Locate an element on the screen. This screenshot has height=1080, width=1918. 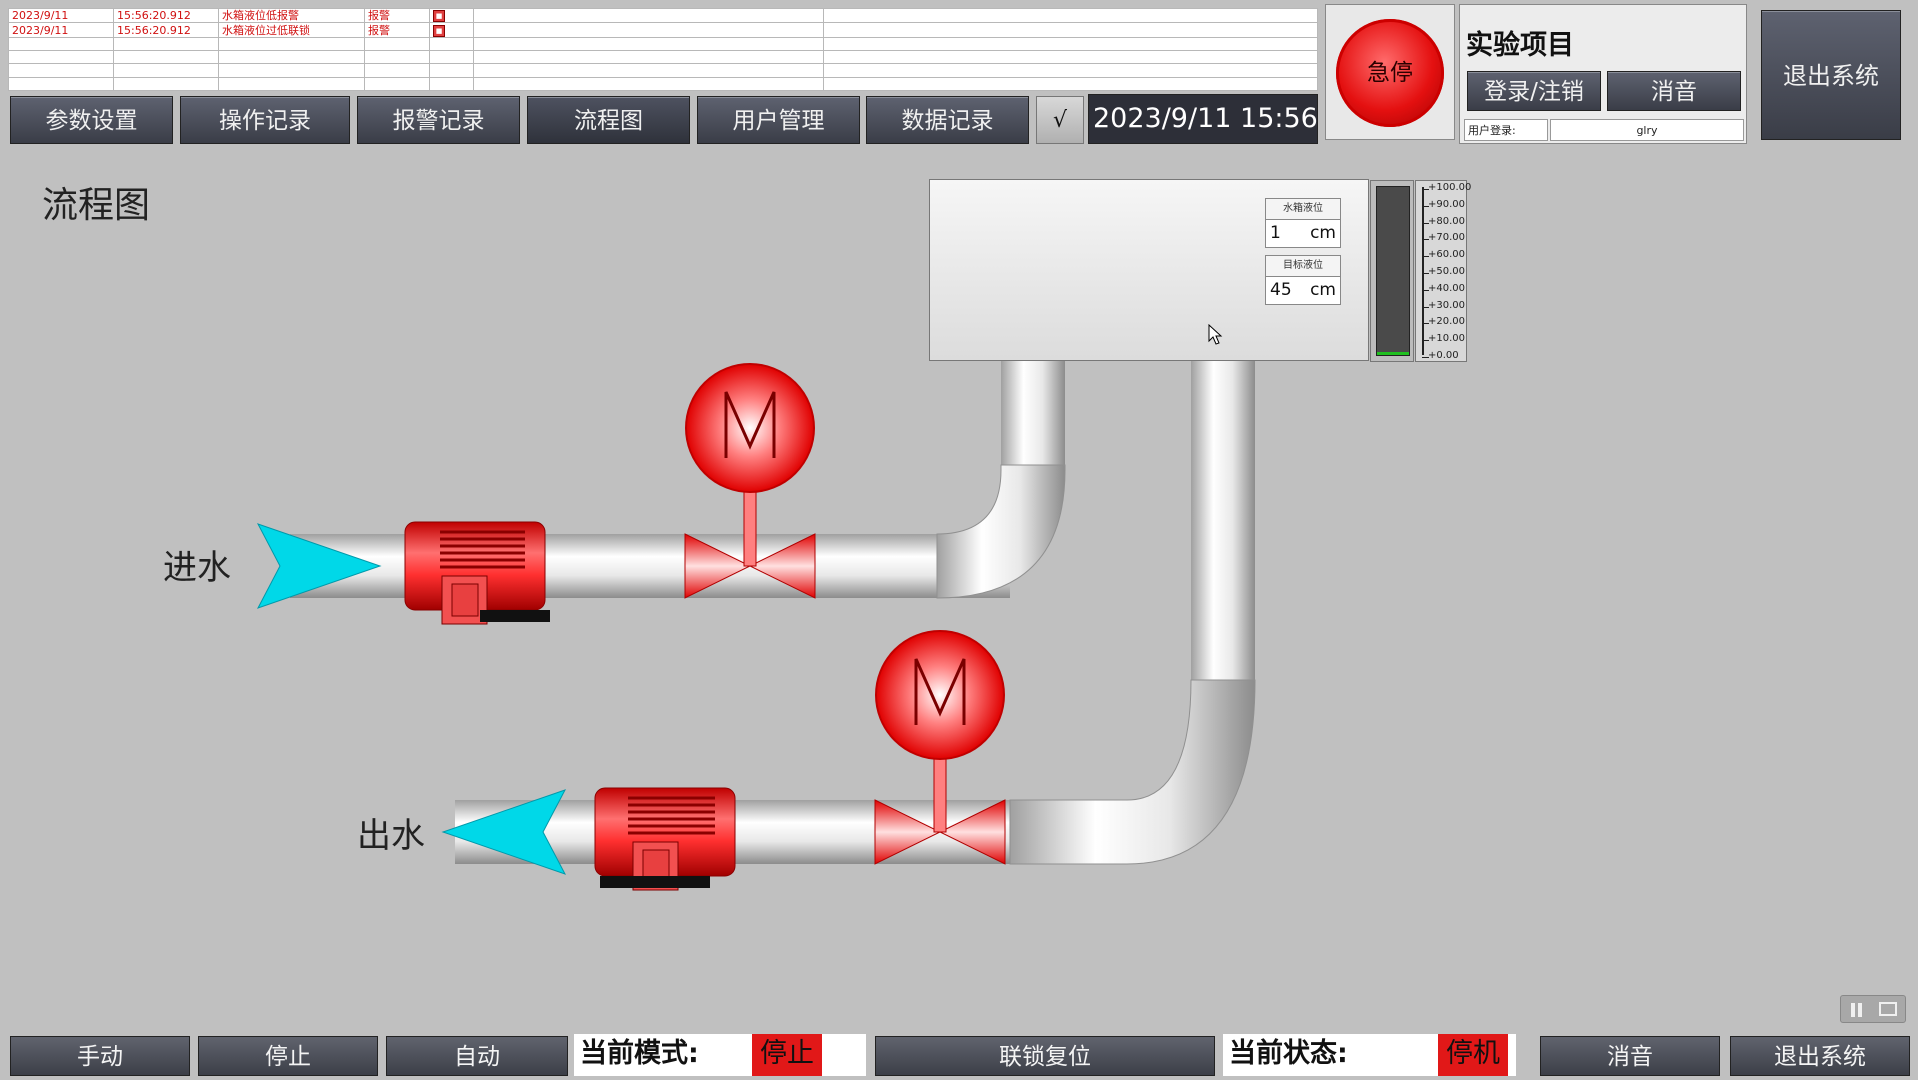
tank-level-unit: cm is located at coordinates (1323, 233).